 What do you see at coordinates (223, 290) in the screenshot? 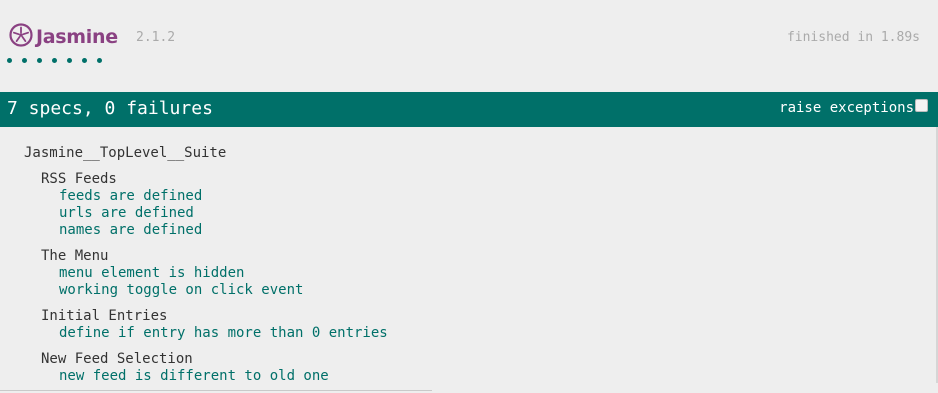
I see `spec-item: working toggle on click event` at bounding box center [223, 290].